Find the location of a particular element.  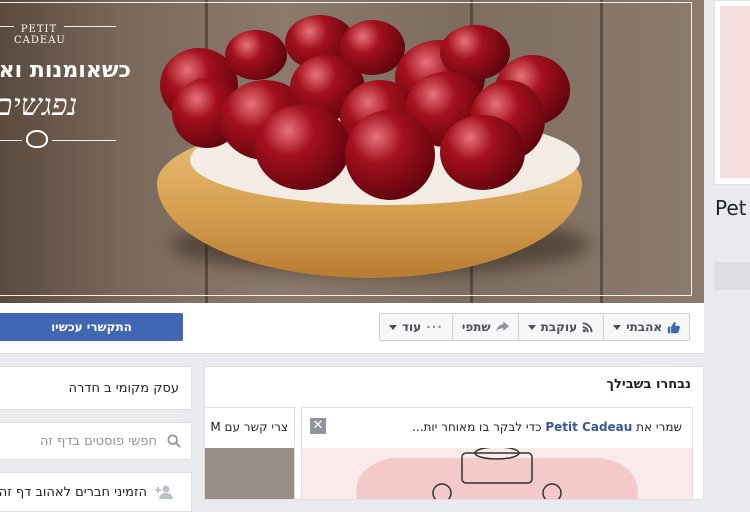

brand-logo: PETIT CADEAU כשאומנות וא נפגשים is located at coordinates (67, 88).